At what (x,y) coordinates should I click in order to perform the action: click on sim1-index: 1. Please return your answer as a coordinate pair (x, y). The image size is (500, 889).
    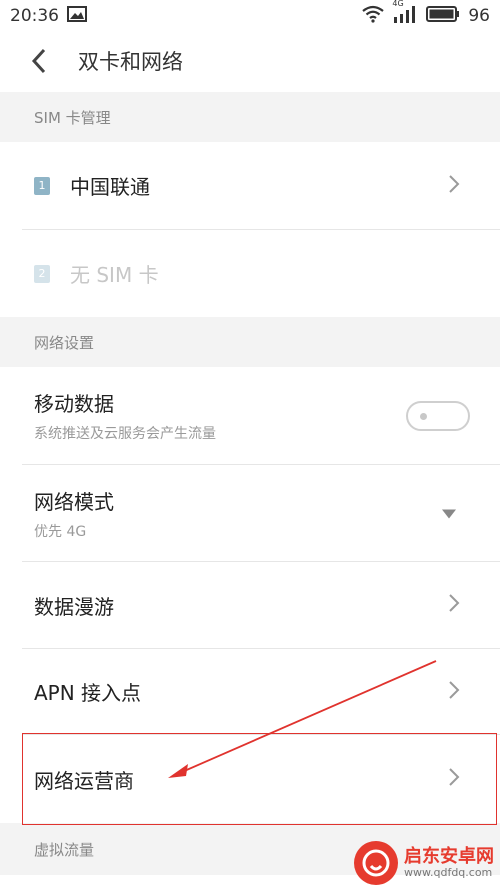
    Looking at the image, I should click on (42, 185).